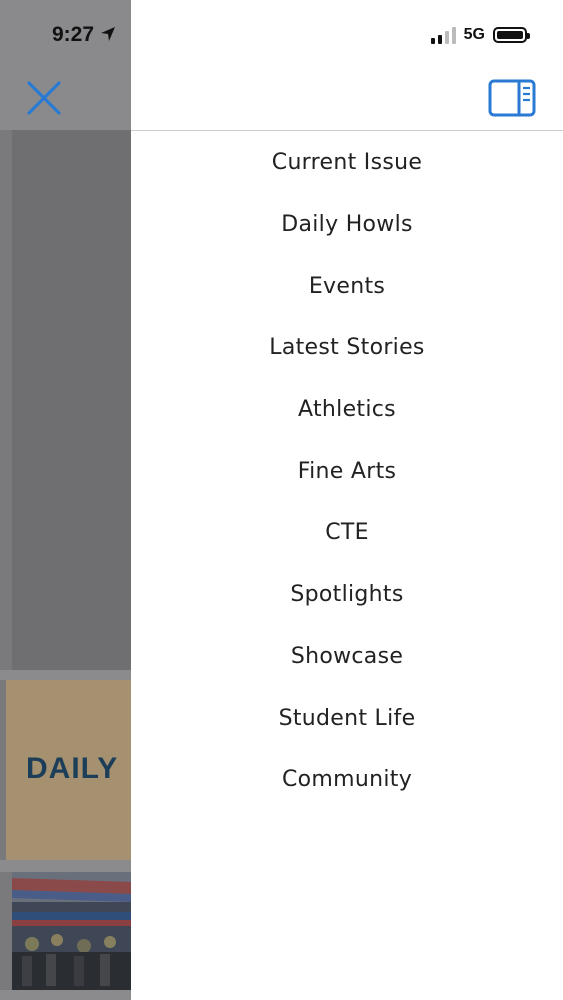 Image resolution: width=563 pixels, height=1000 pixels. I want to click on battery-icon, so click(511, 35).